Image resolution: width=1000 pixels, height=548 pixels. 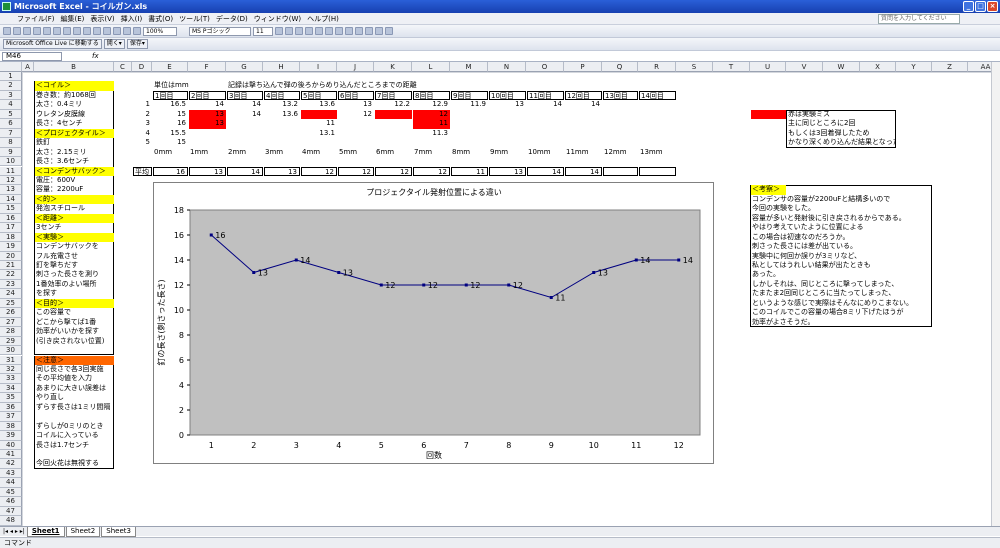 I want to click on trial-header: 1回目, so click(x=170, y=95).